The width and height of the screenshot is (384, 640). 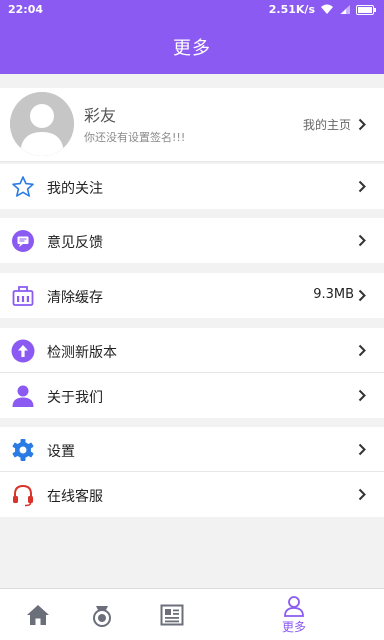 I want to click on tab-more: 更多, so click(x=294, y=614).